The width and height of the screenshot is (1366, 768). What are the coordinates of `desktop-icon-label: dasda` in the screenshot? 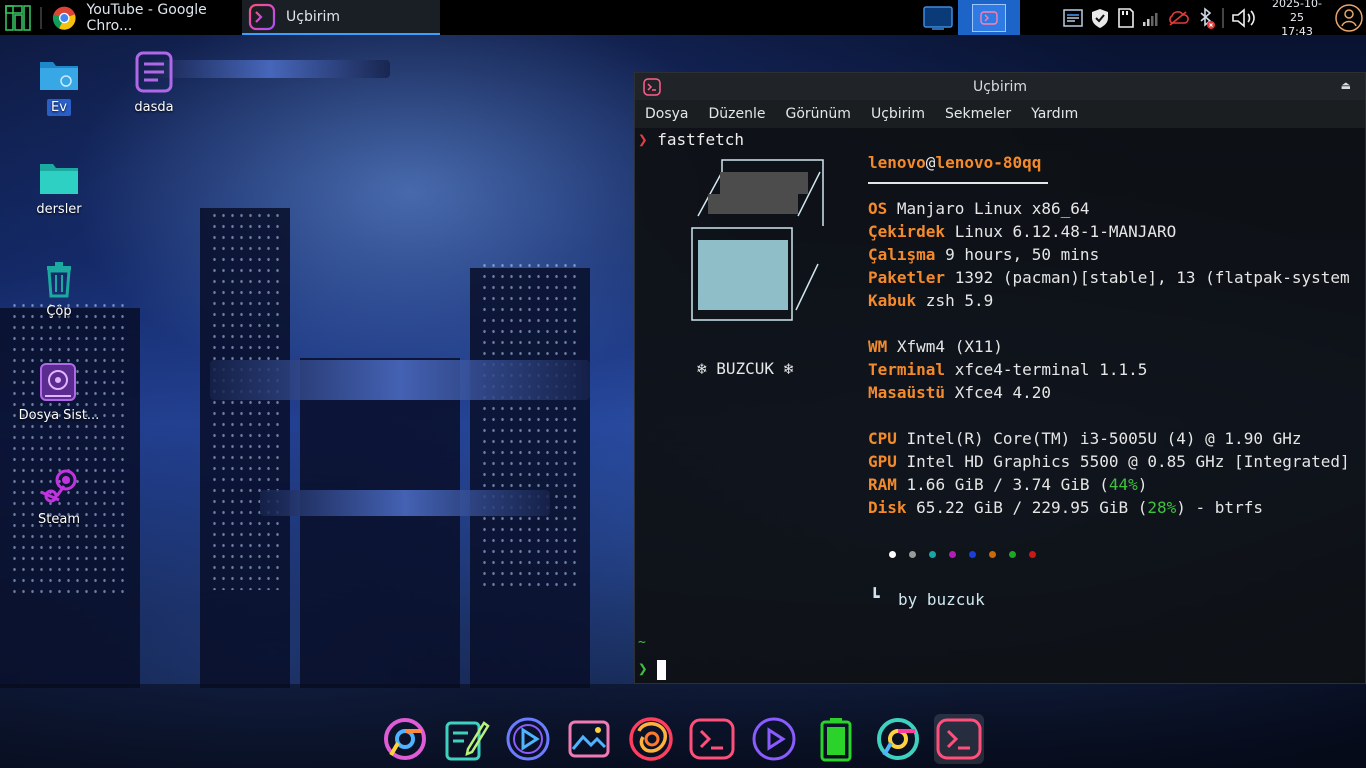 It's located at (154, 107).